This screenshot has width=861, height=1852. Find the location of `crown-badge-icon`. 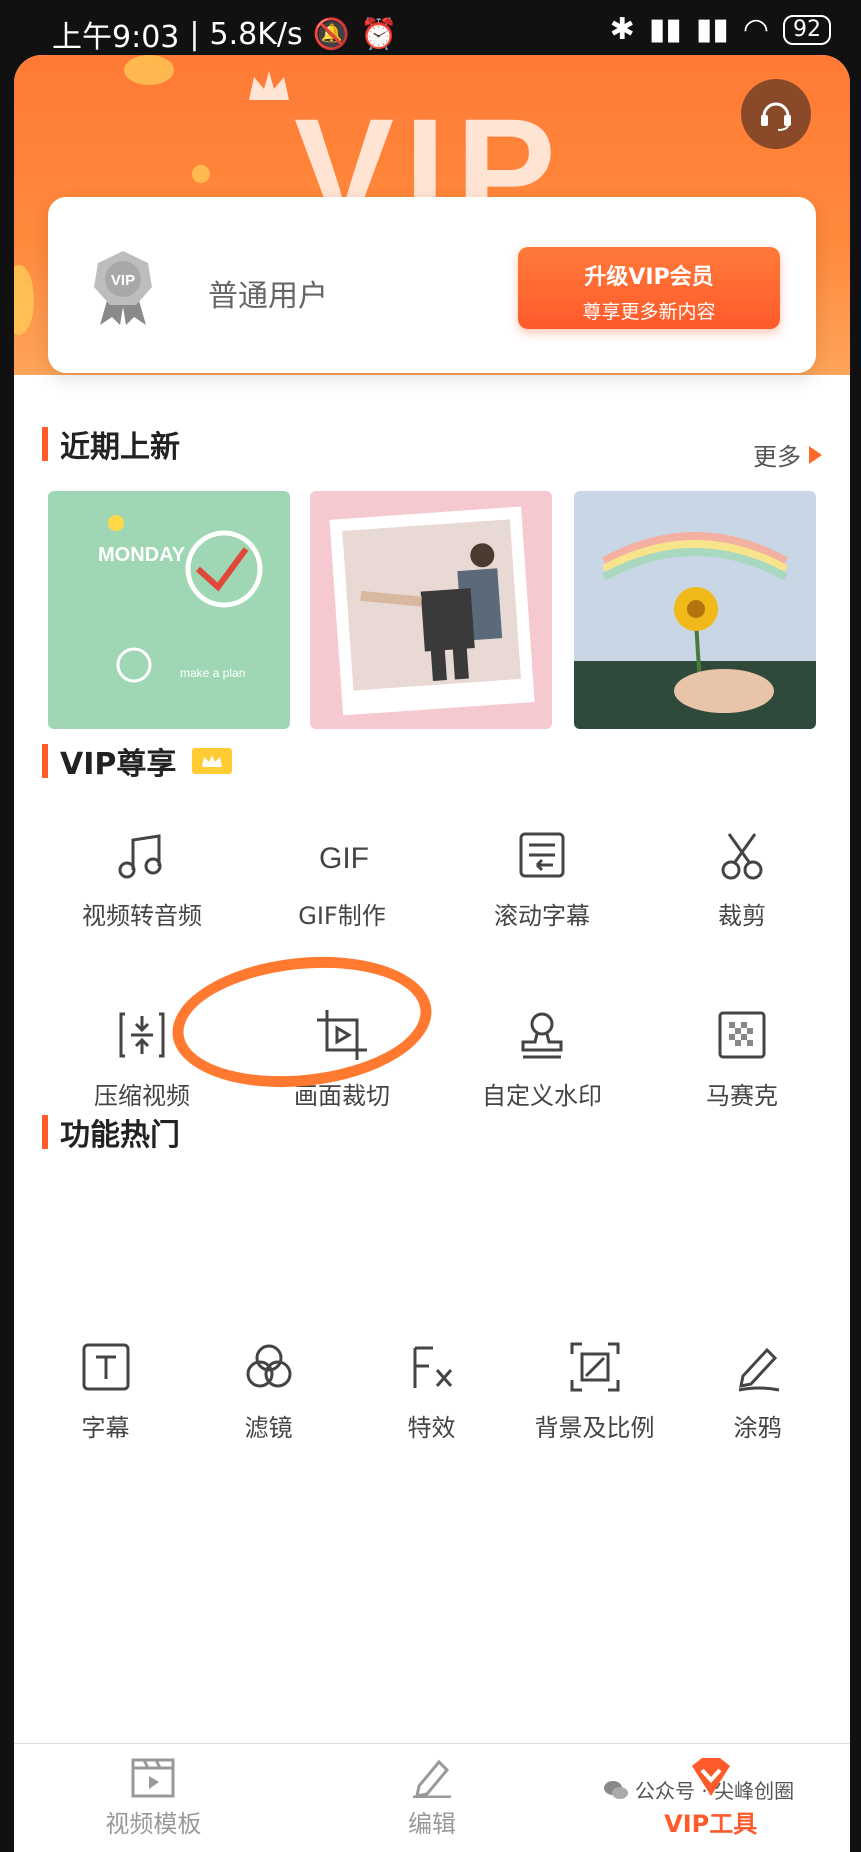

crown-badge-icon is located at coordinates (212, 761).